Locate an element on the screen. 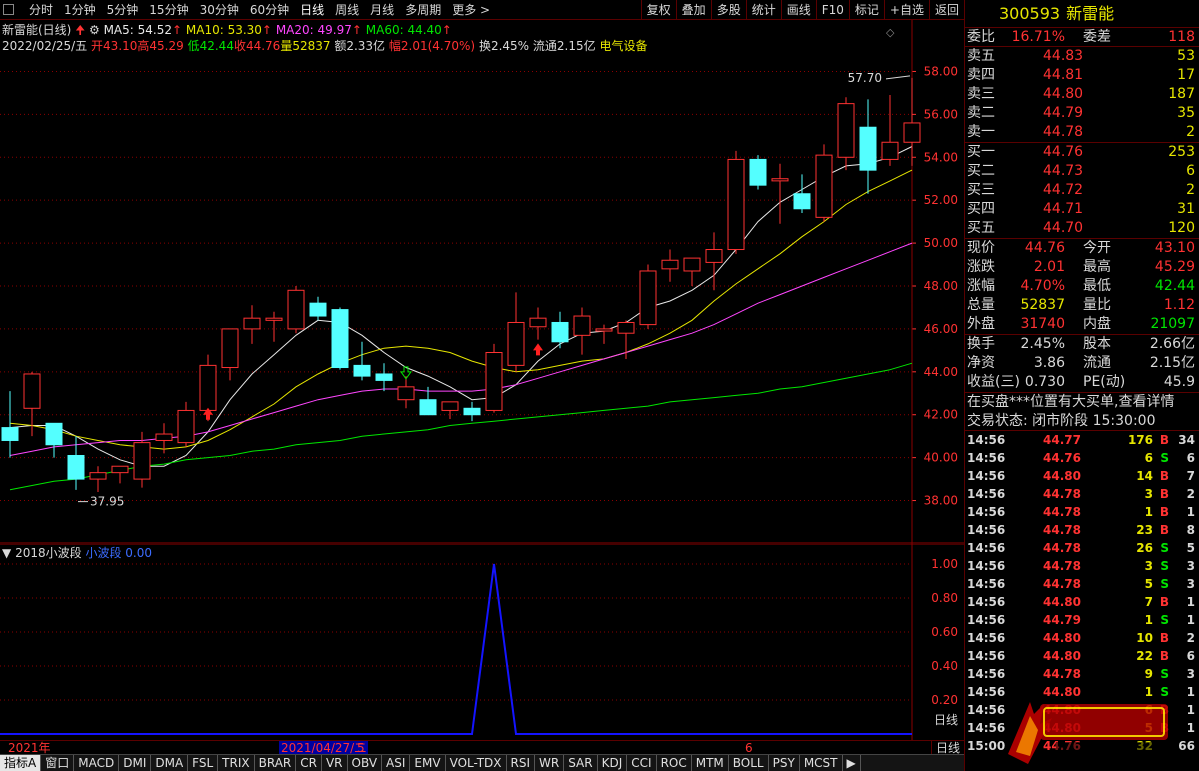 The image size is (1199, 771). tool-button-1: 叠加 is located at coordinates (693, 10).